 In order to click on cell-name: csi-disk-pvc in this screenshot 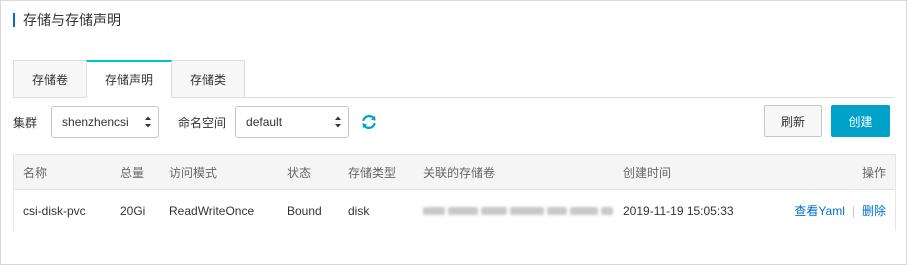, I will do `click(54, 210)`.